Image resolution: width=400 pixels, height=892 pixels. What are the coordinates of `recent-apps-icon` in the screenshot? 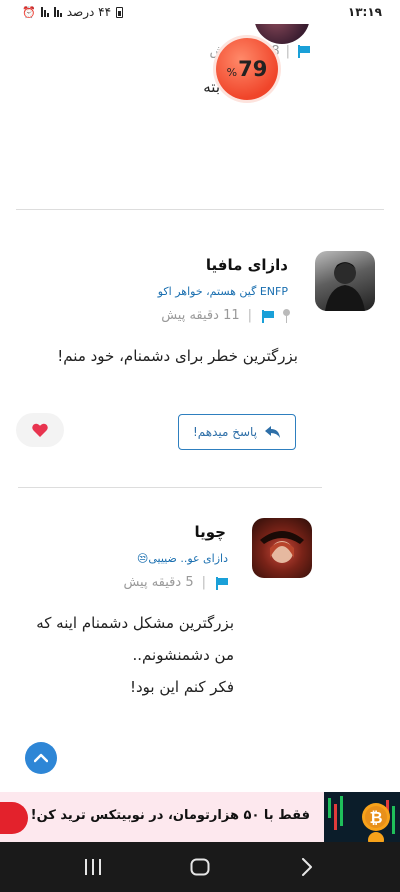 It's located at (93, 867).